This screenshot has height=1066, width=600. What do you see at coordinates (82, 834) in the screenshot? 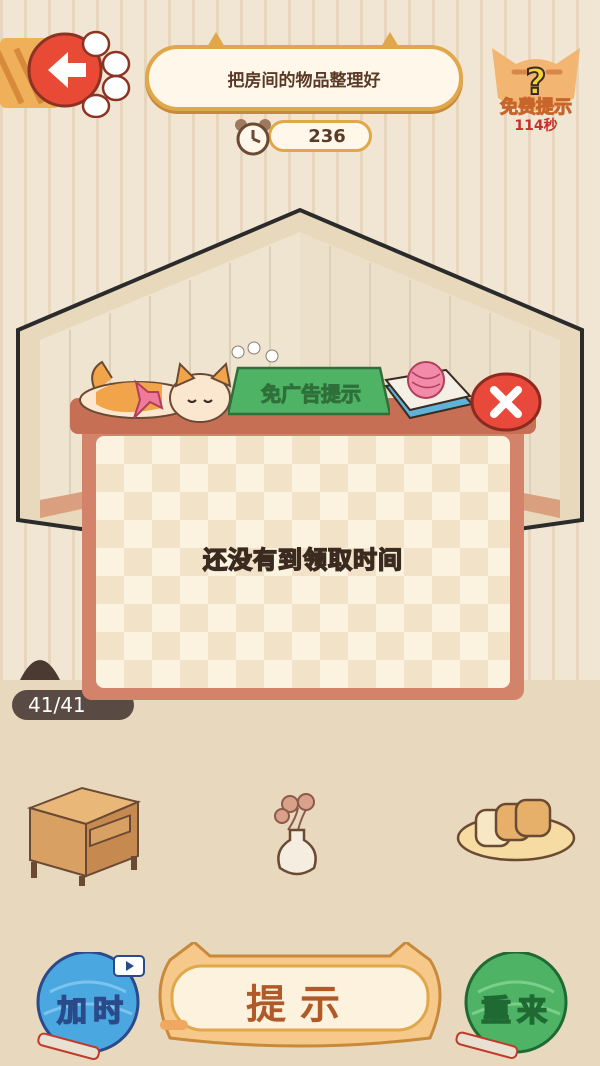
I see `nightstand-item` at bounding box center [82, 834].